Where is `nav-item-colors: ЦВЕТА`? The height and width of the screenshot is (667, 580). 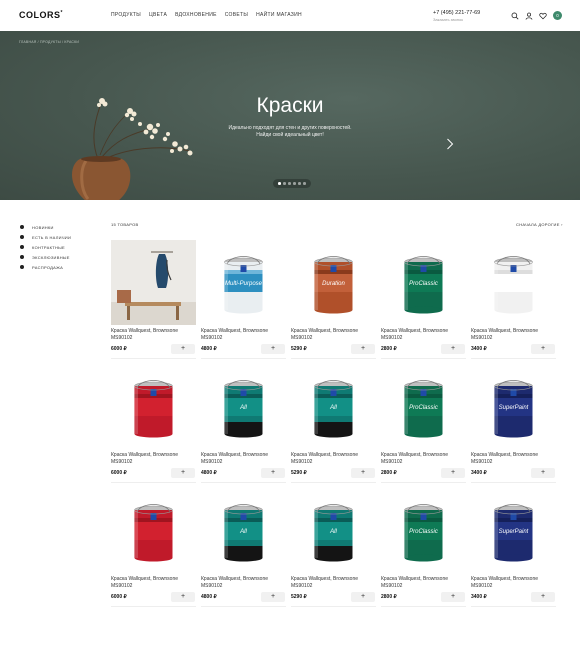 nav-item-colors: ЦВЕТА is located at coordinates (158, 15).